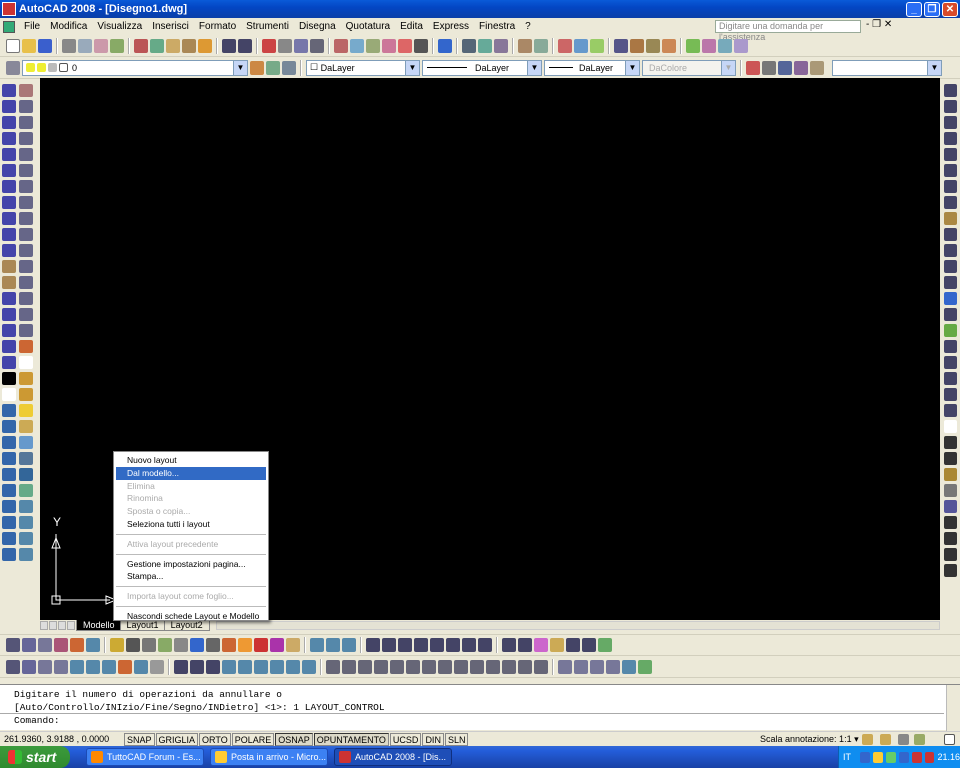  What do you see at coordinates (528, 26) in the screenshot?
I see `menu-help: ?` at bounding box center [528, 26].